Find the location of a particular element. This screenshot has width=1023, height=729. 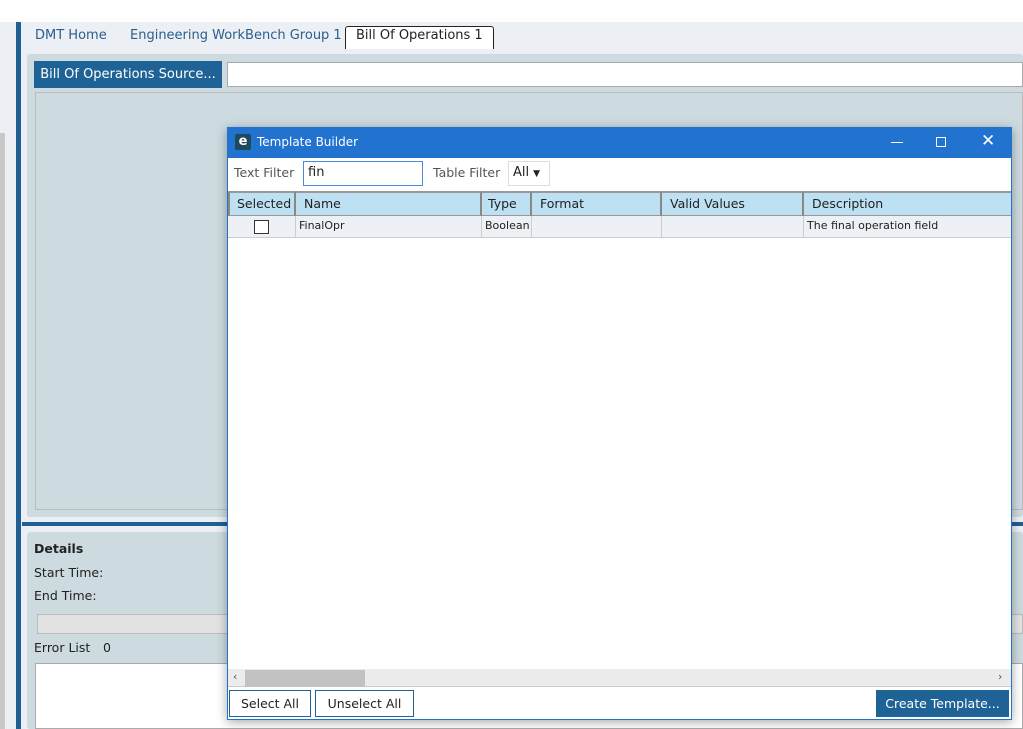

scroll-right-icon: › is located at coordinates (1000, 676).